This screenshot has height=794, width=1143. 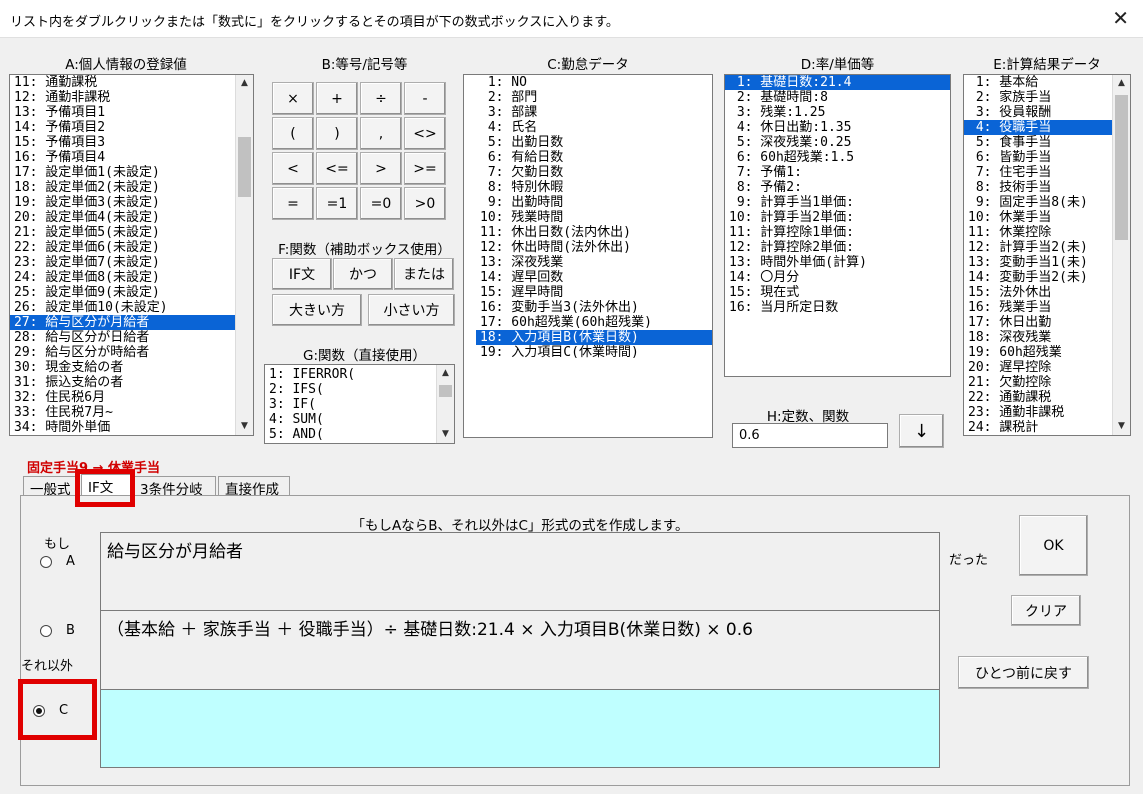 I want to click on list-a-item: 34: 時間外単価, so click(x=122, y=427).